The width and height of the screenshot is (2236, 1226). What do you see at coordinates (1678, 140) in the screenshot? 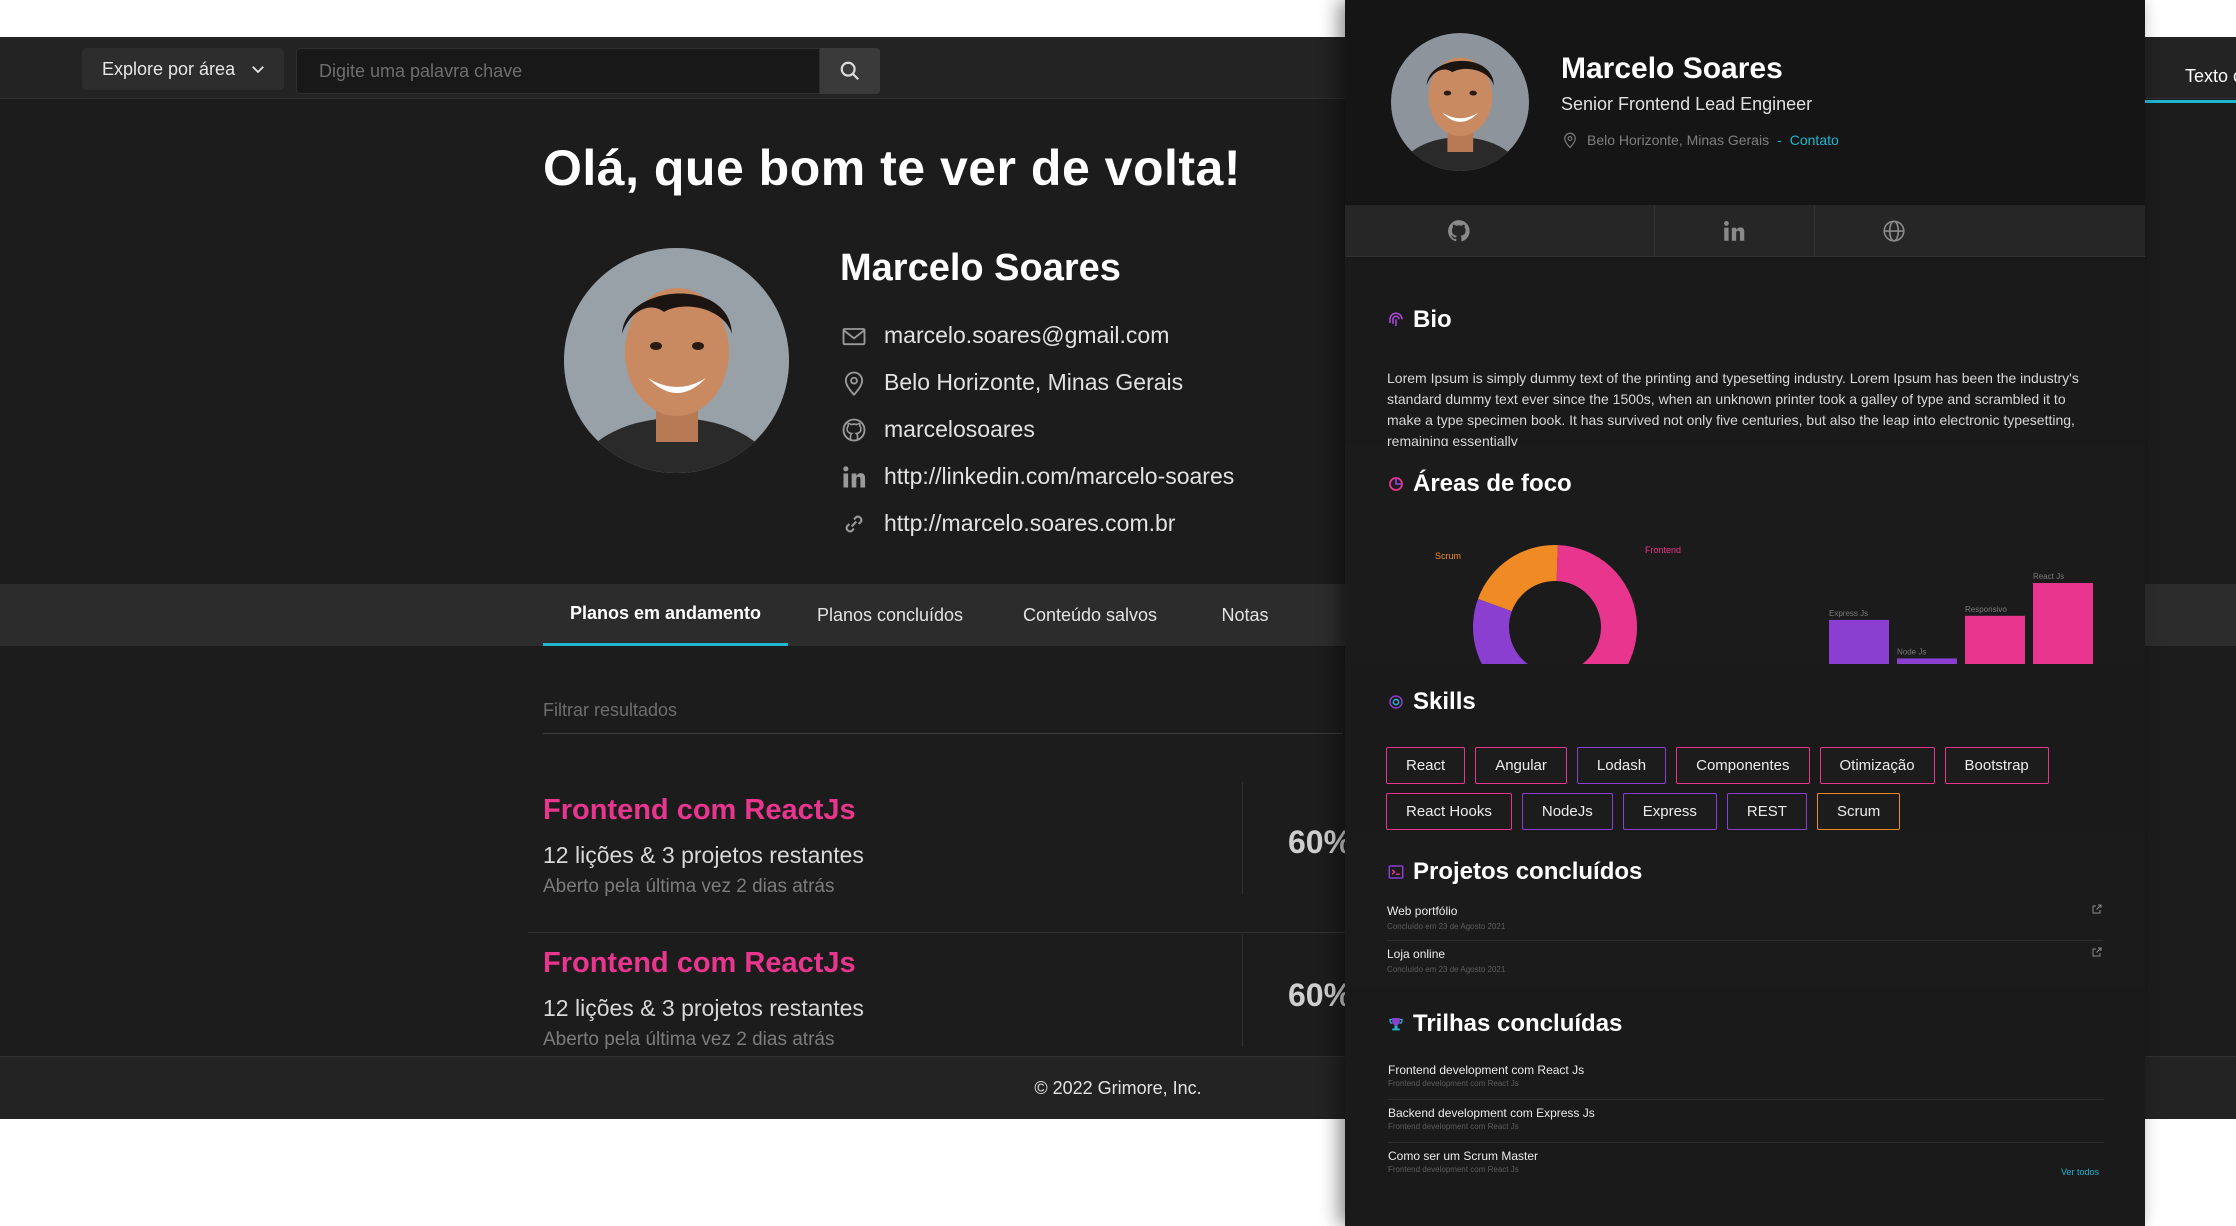
I see `panel-location: Belo Horizonte, Minas Gerais` at bounding box center [1678, 140].